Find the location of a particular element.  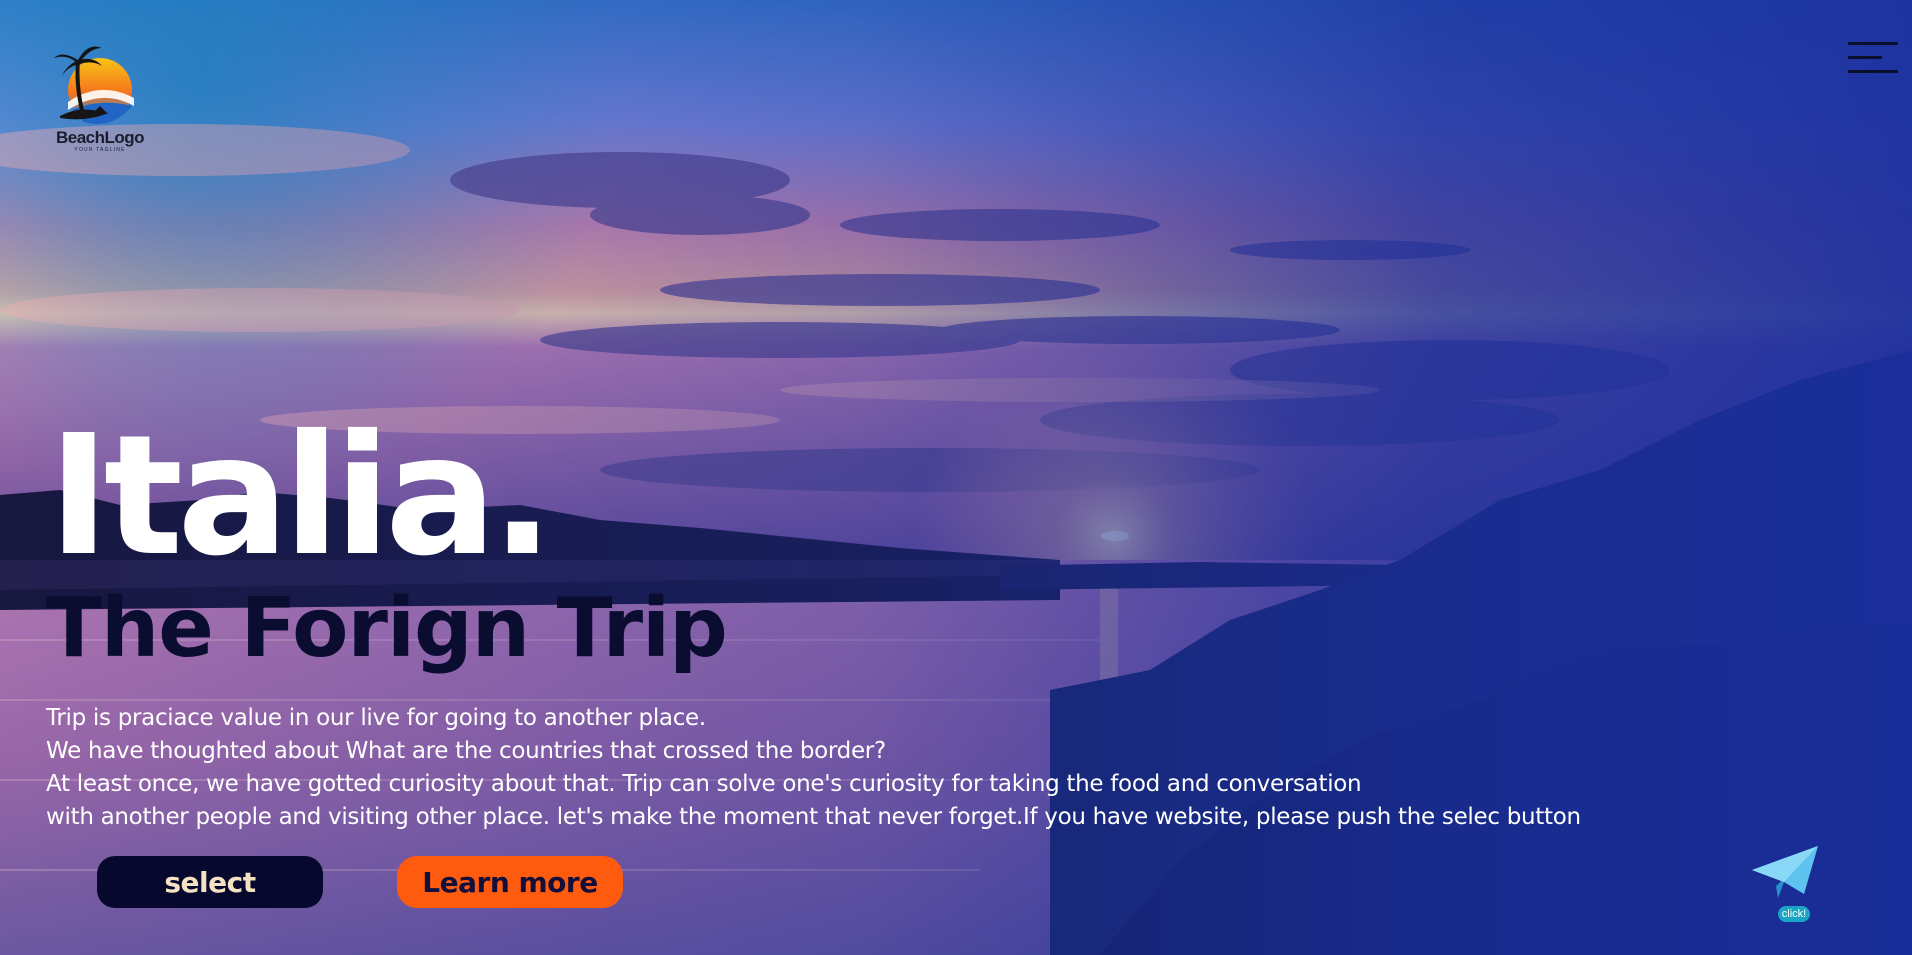

learn-more-button: Learn more is located at coordinates (510, 882).